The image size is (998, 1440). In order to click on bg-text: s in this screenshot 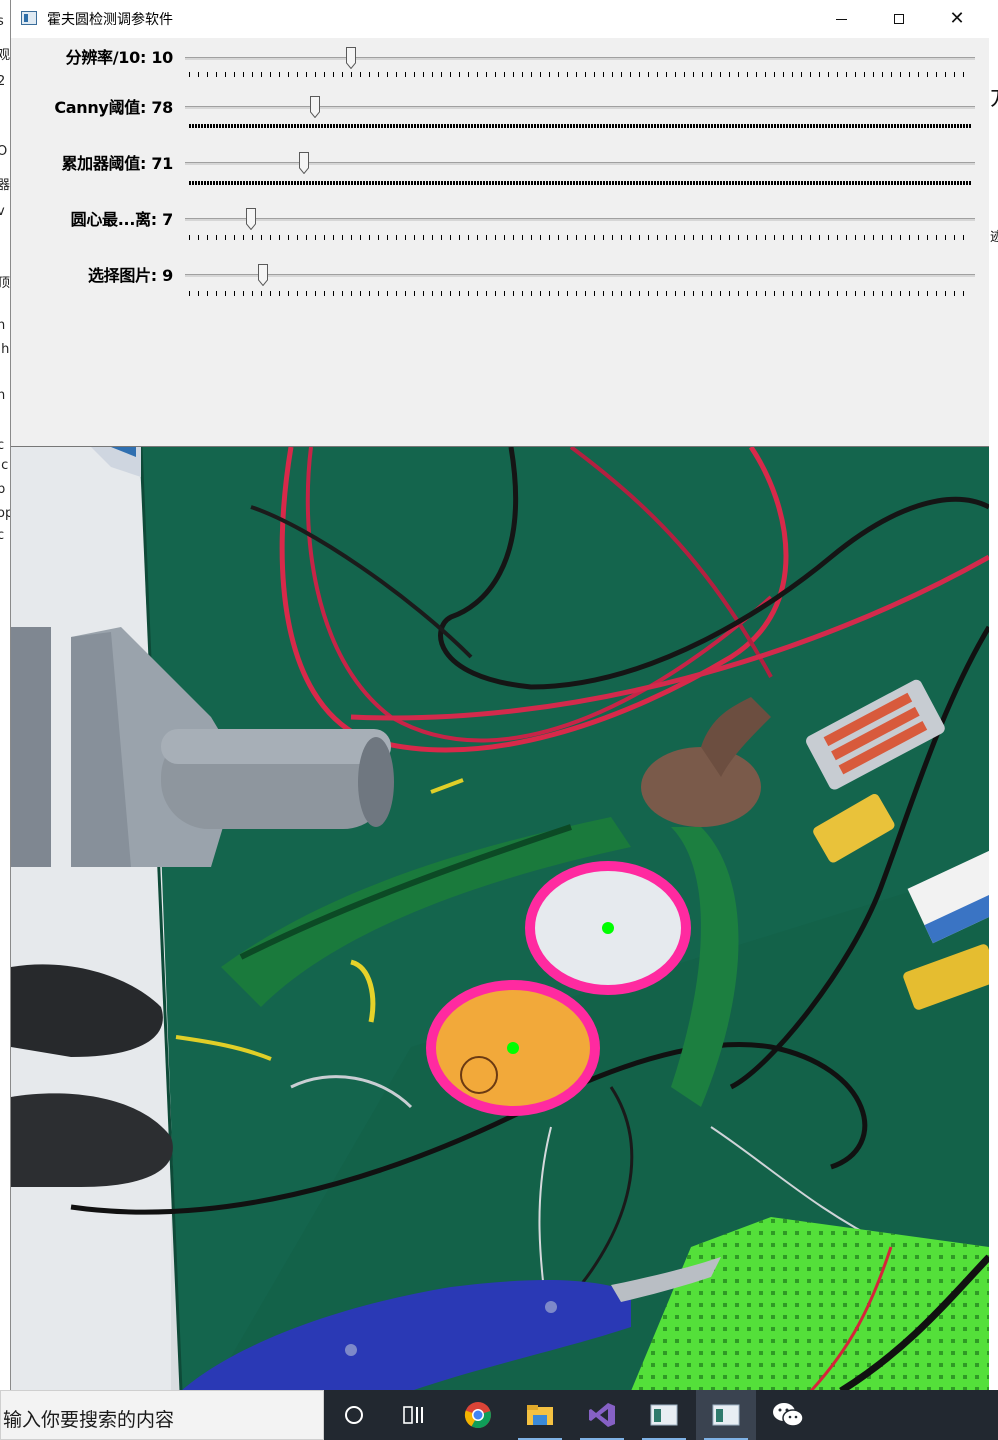, I will do `click(2, 21)`.